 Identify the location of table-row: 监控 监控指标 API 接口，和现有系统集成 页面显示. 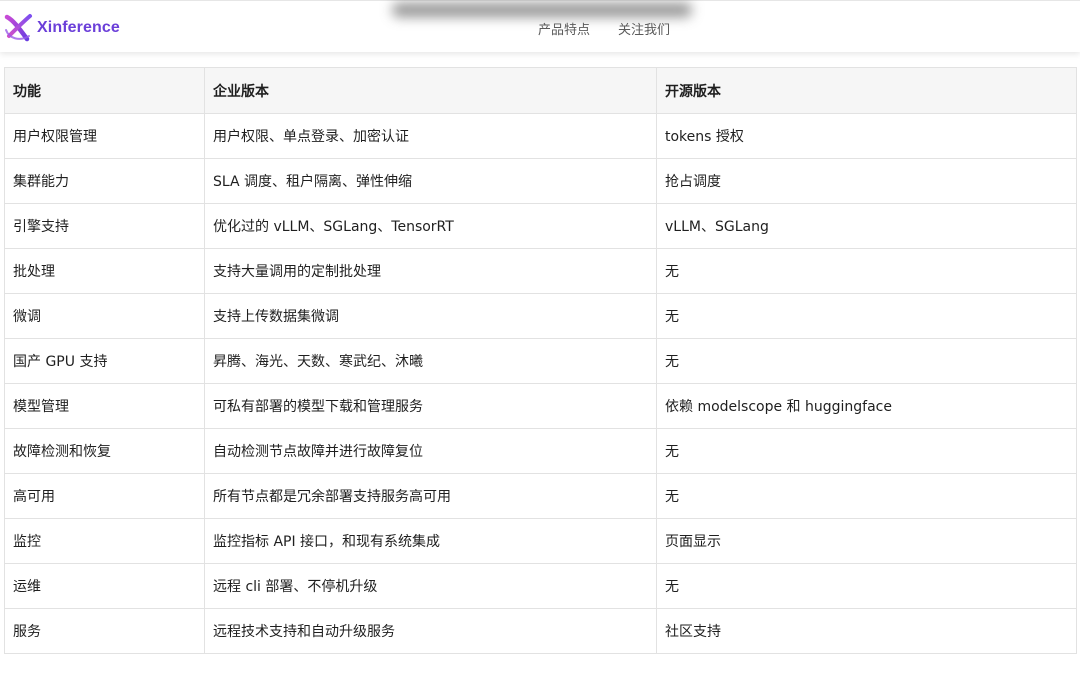
(540, 541).